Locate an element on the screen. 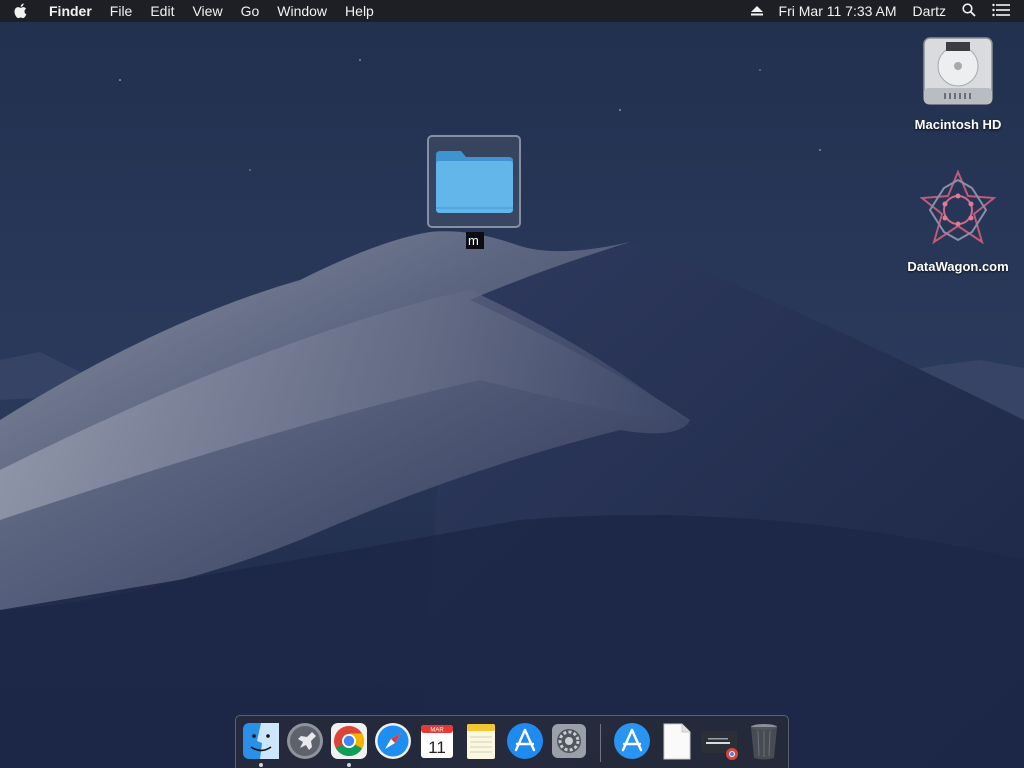 Image resolution: width=1024 pixels, height=768 pixels. calendar-month: MAR is located at coordinates (437, 731).